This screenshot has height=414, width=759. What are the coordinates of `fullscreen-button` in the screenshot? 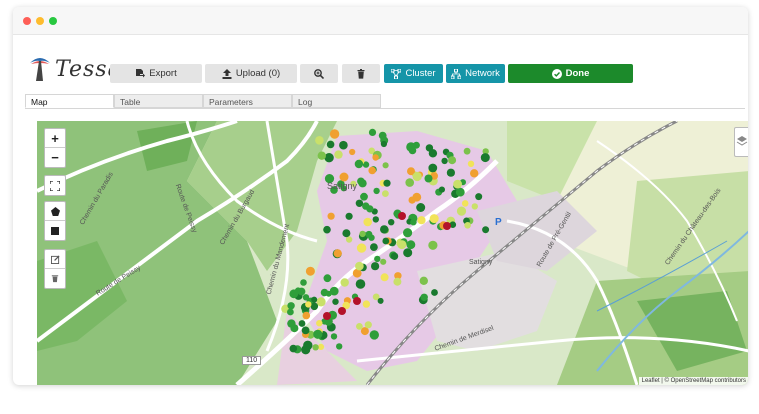 It's located at (55, 185).